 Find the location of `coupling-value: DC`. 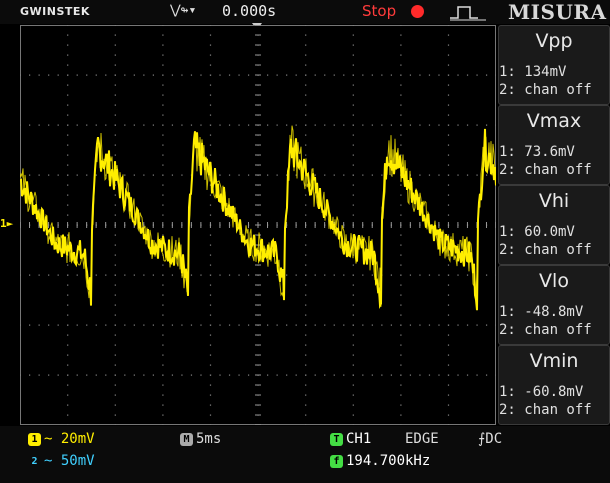

coupling-value: DC is located at coordinates (494, 439).